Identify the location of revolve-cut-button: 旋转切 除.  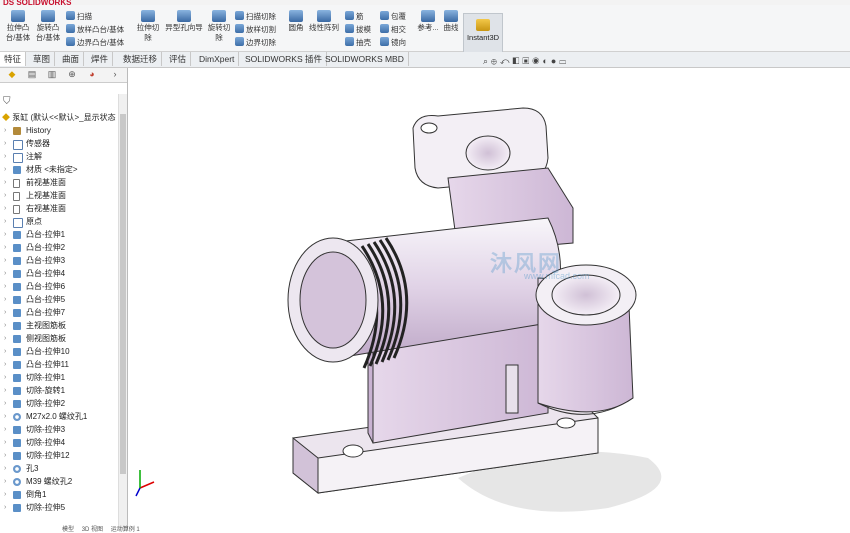
(219, 25).